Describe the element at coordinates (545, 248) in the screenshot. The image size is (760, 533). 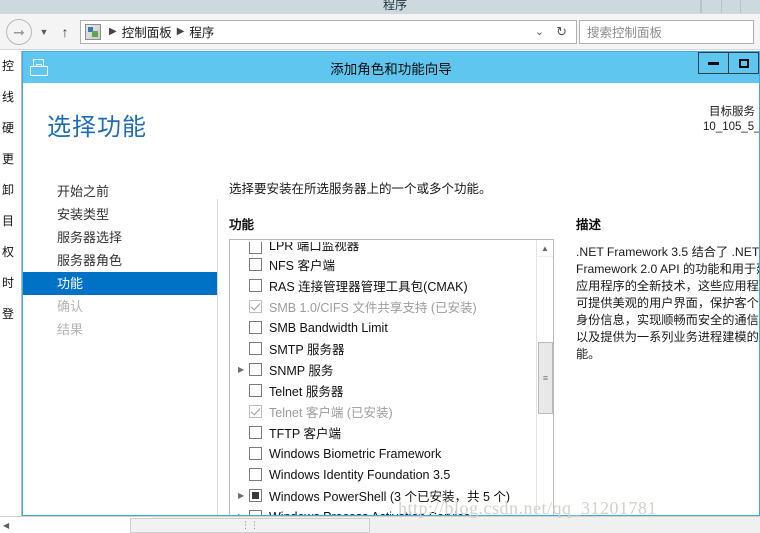
I see `scroll-up-arrow-icon: ▲` at that location.